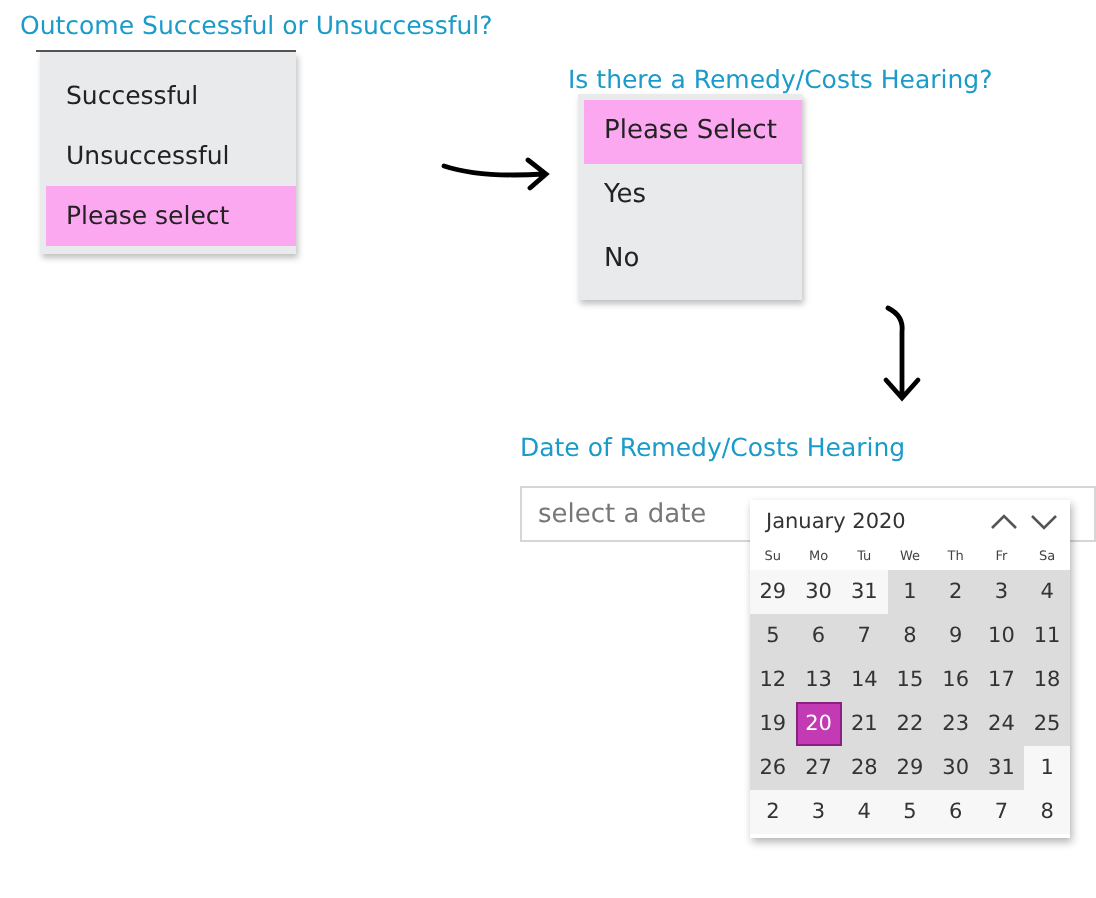  What do you see at coordinates (171, 216) in the screenshot?
I see `dropdown-option: Please select` at bounding box center [171, 216].